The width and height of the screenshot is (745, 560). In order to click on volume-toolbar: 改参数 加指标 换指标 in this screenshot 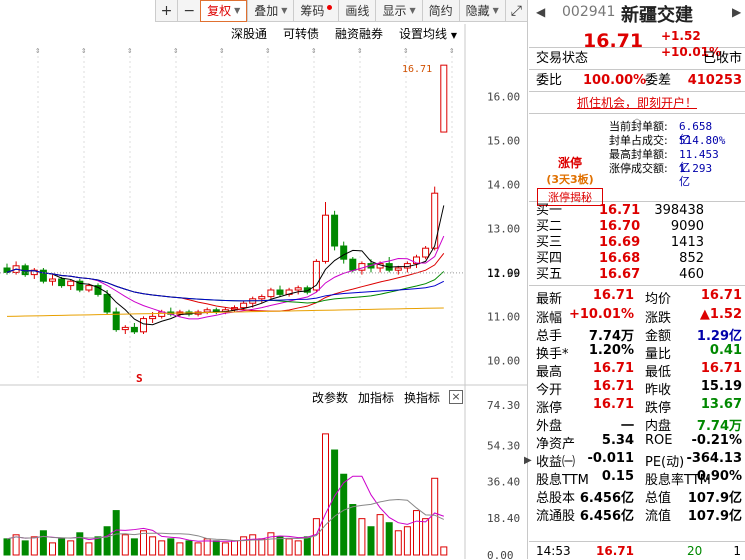, I will do `click(376, 398)`.